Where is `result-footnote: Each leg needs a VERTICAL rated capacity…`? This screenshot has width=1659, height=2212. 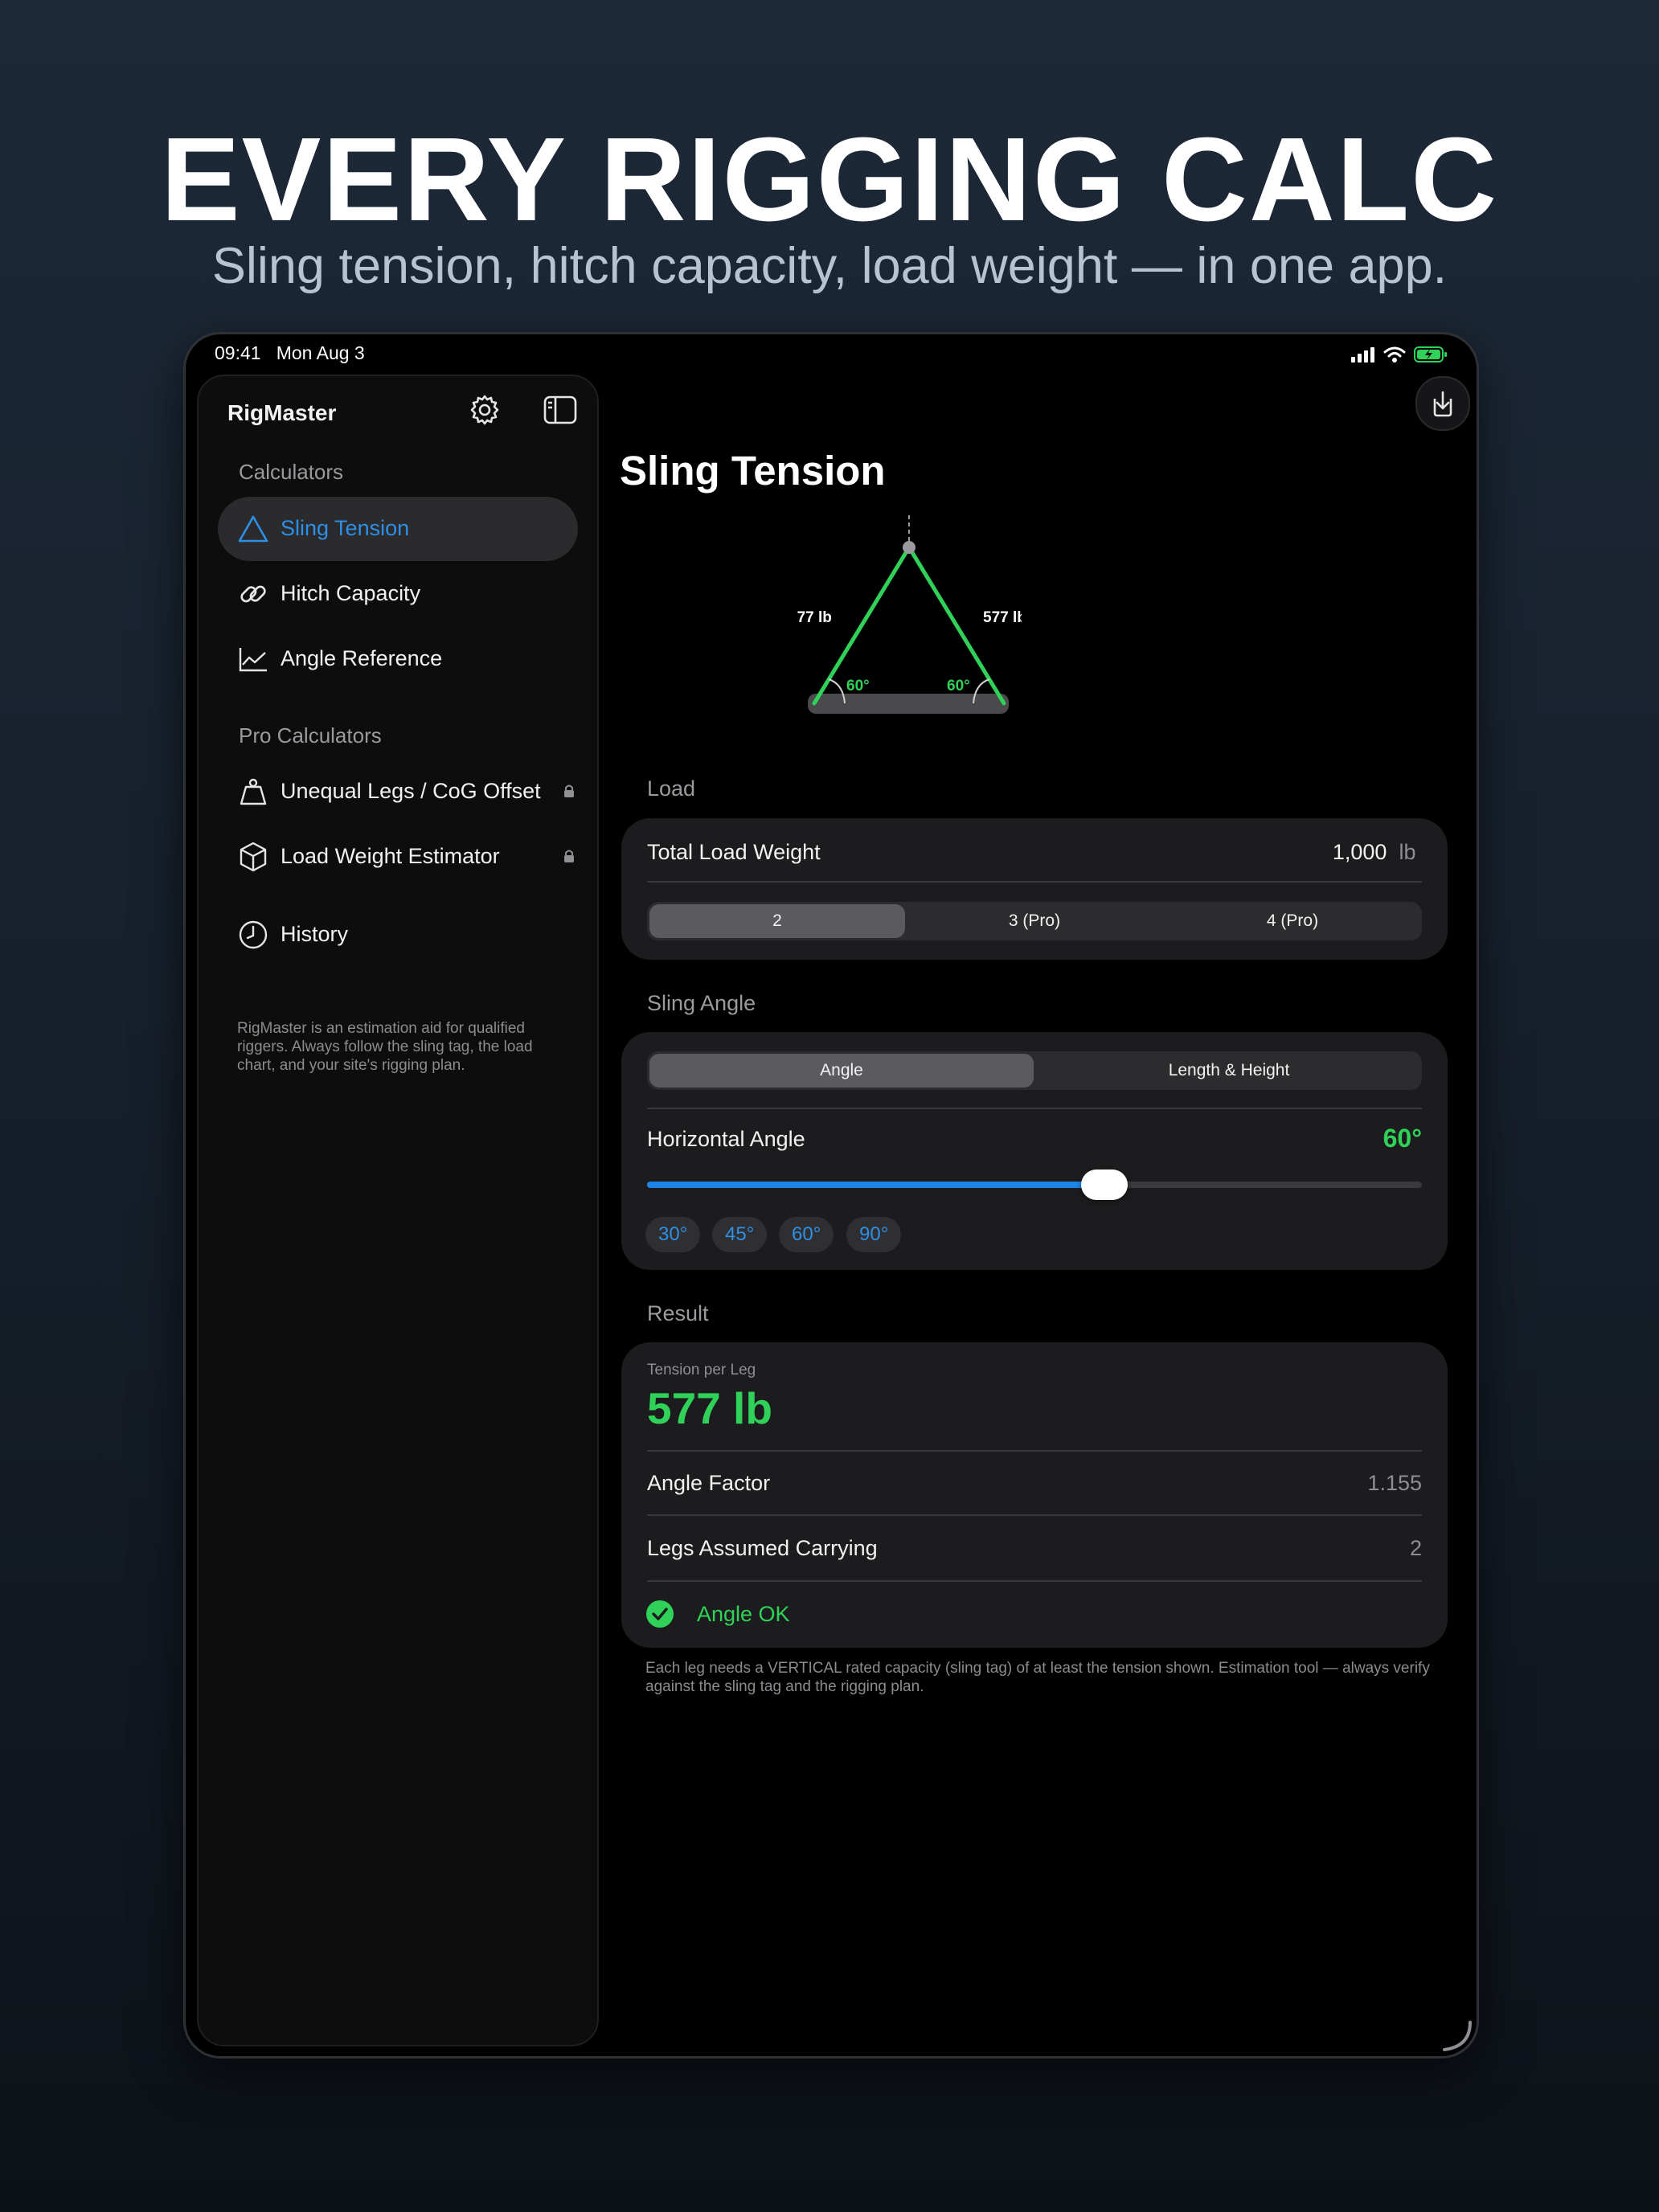
result-footnote: Each leg needs a VERTICAL rated capacity… is located at coordinates (1037, 1677).